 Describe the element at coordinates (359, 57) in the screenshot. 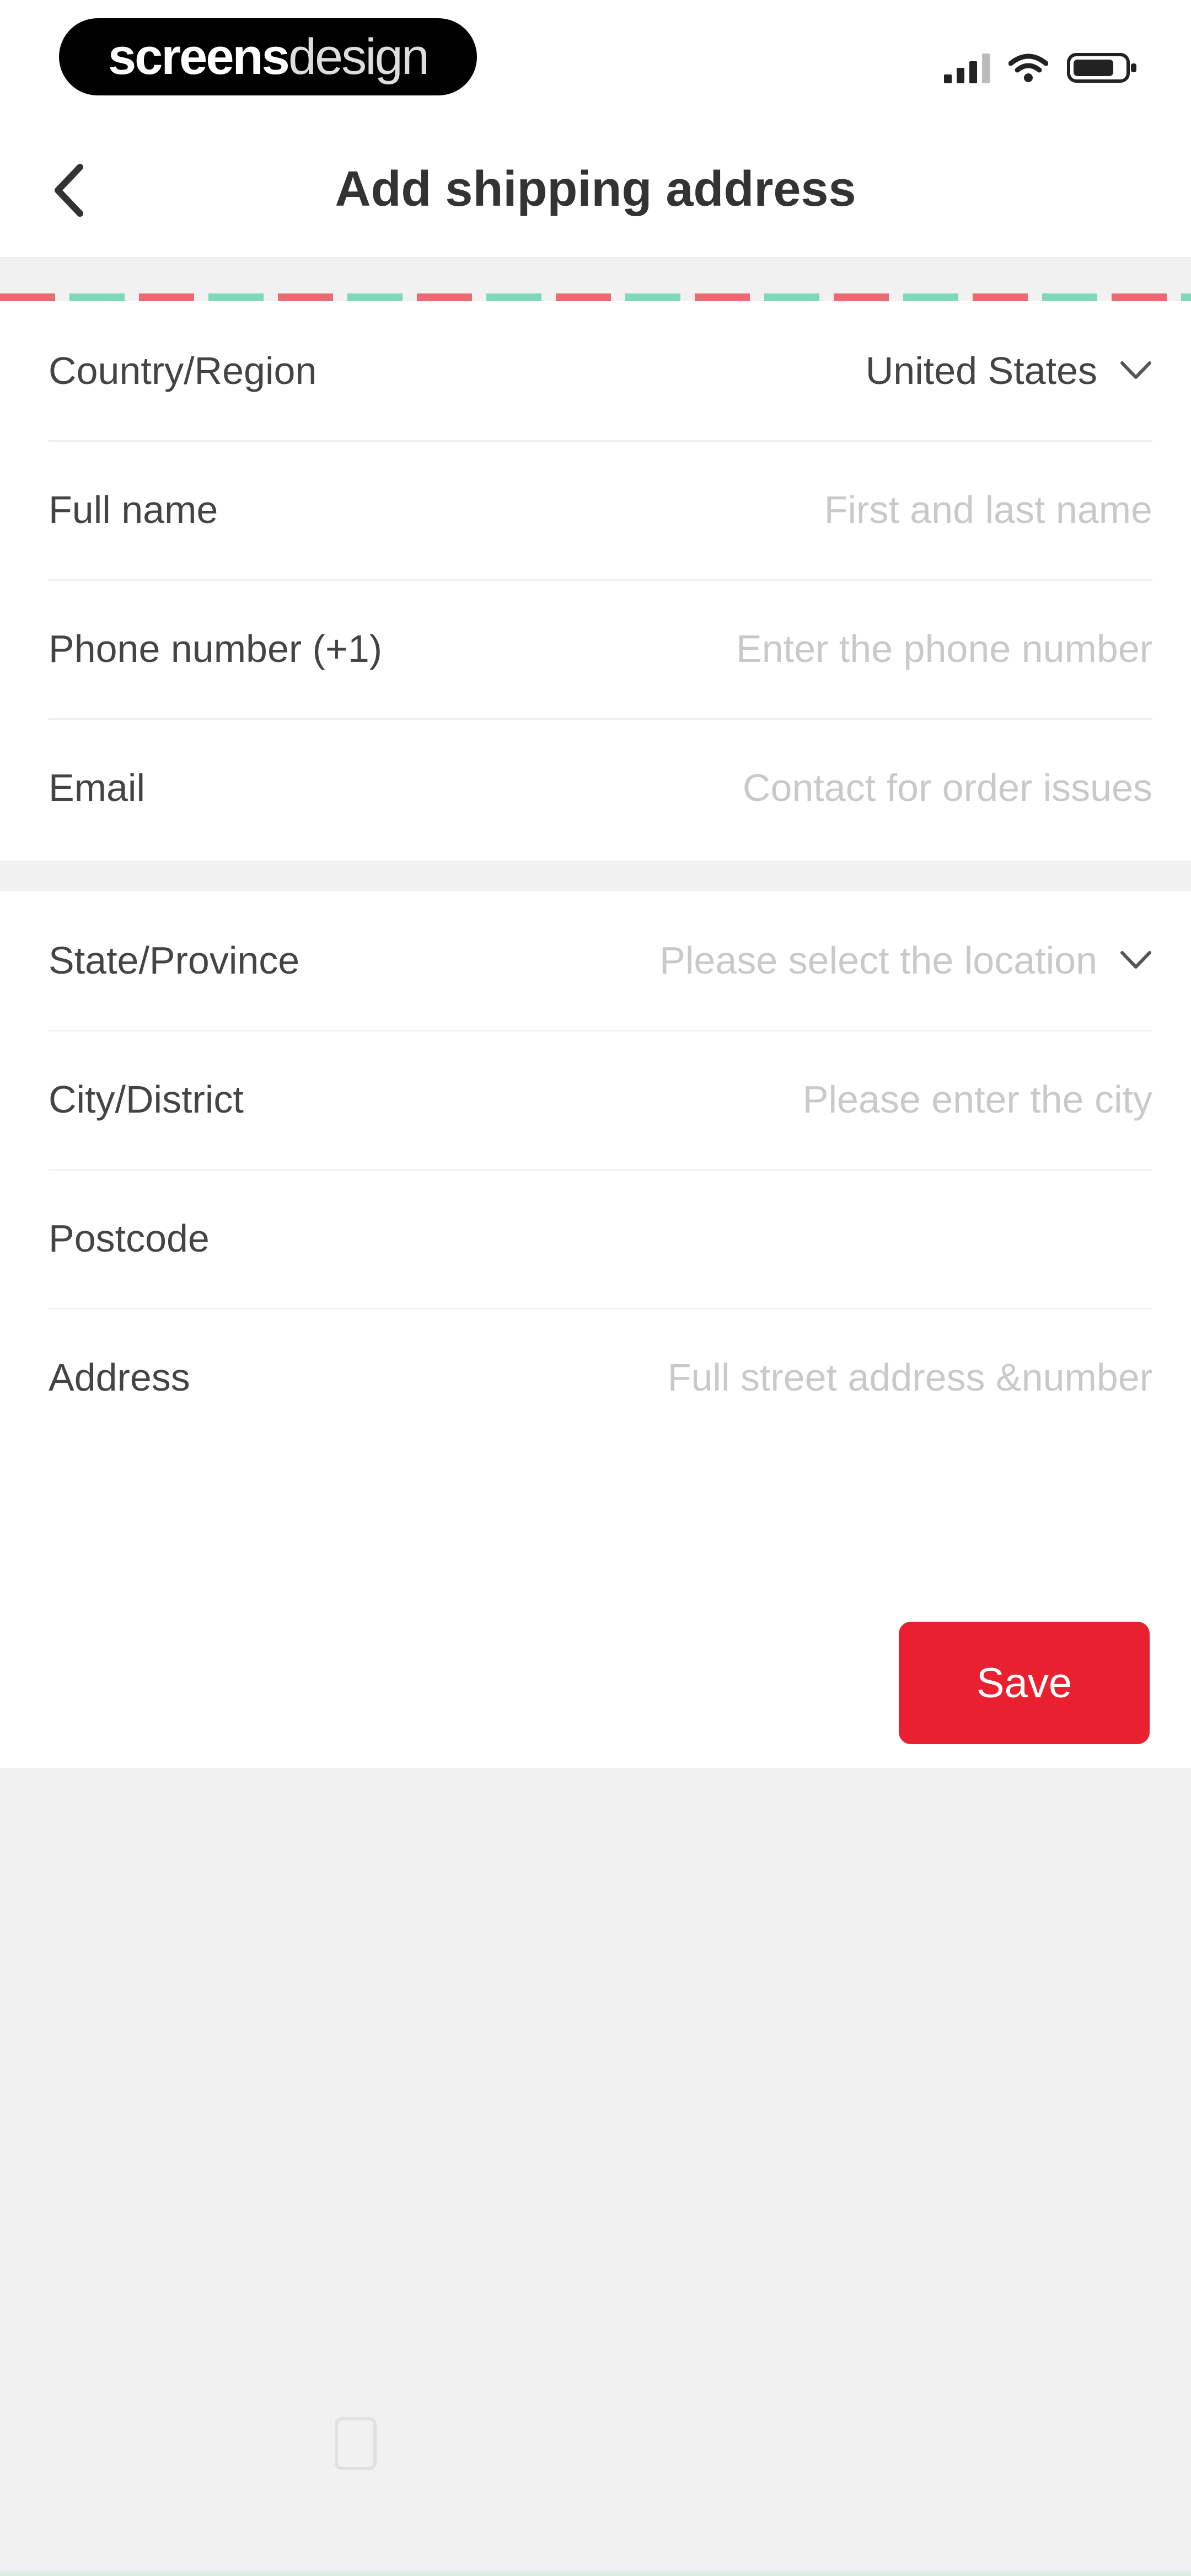

I see `brand-text-part2: design` at that location.